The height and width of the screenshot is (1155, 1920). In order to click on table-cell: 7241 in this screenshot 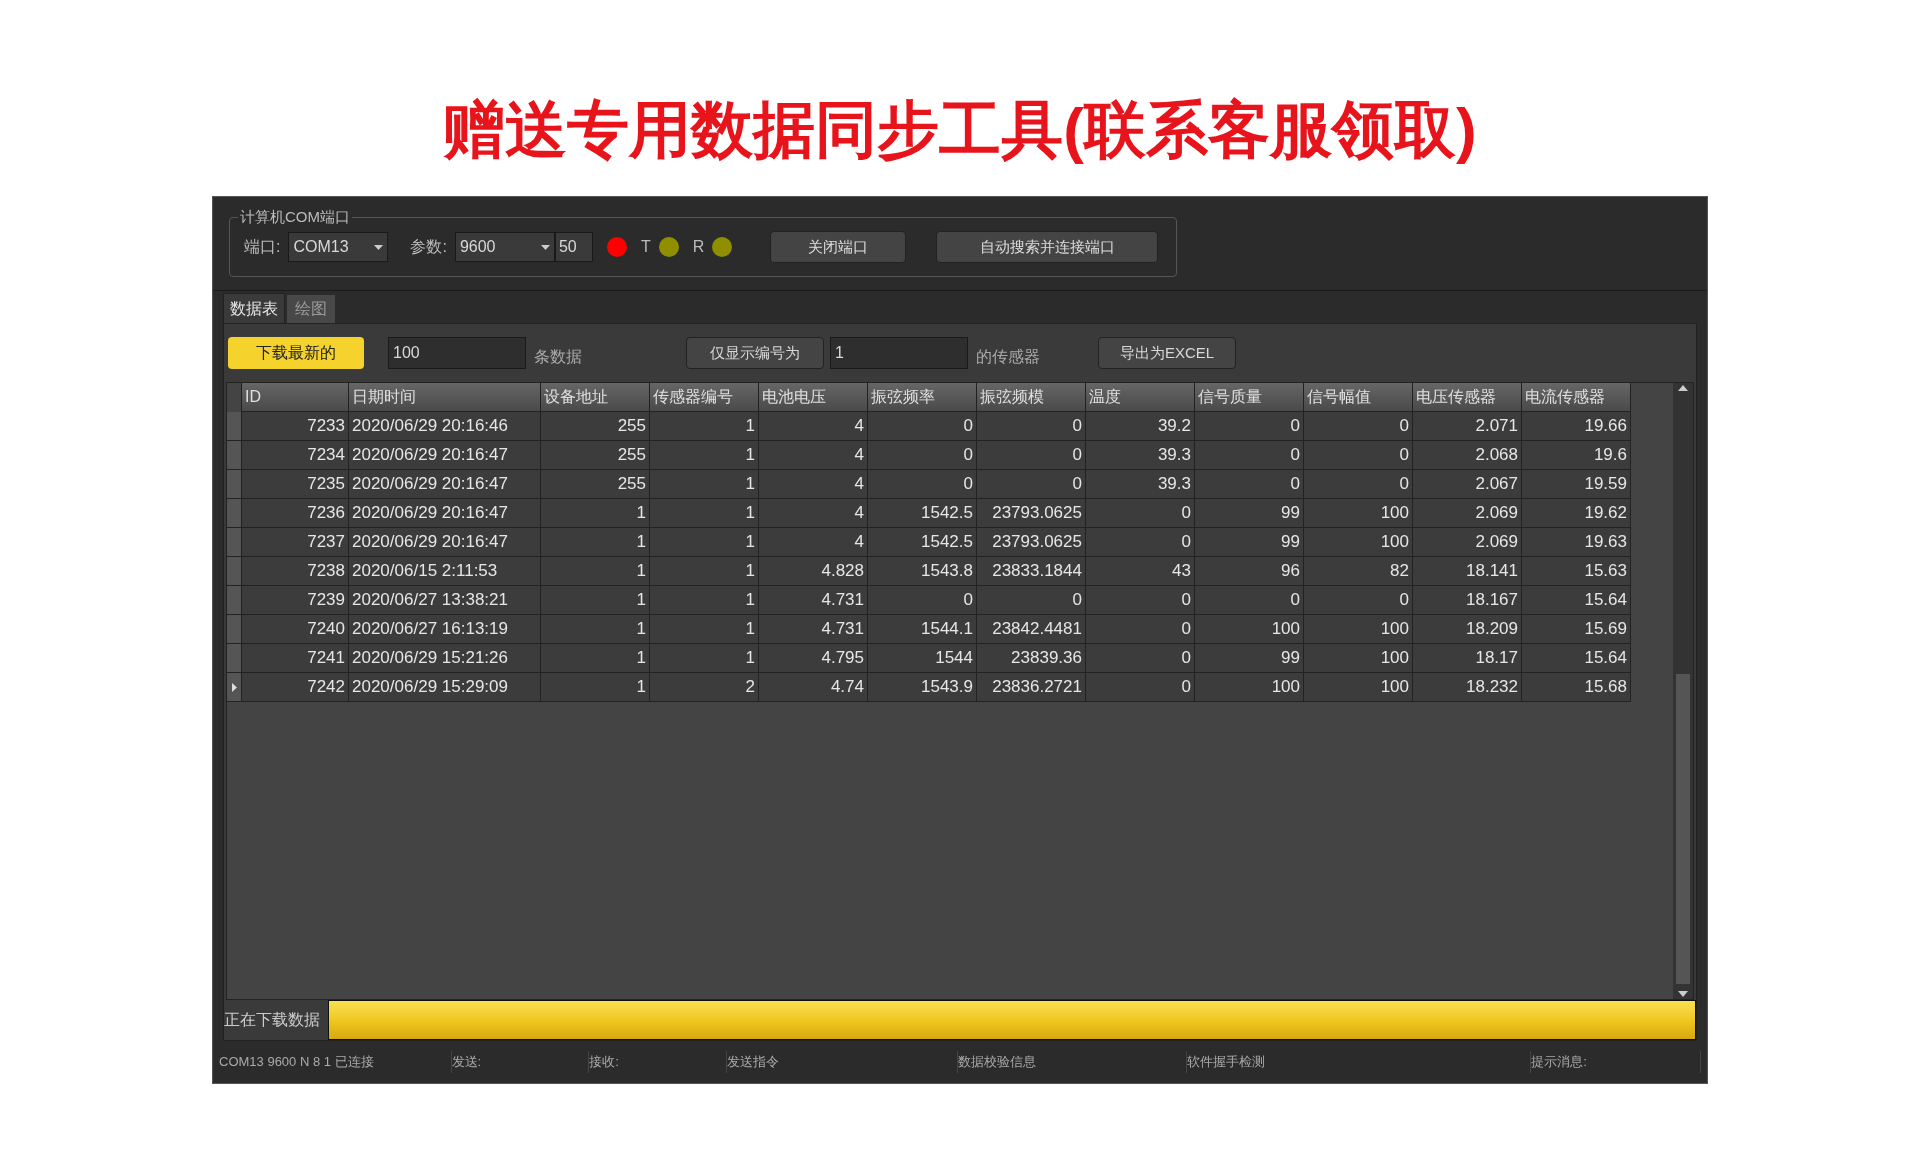, I will do `click(295, 658)`.